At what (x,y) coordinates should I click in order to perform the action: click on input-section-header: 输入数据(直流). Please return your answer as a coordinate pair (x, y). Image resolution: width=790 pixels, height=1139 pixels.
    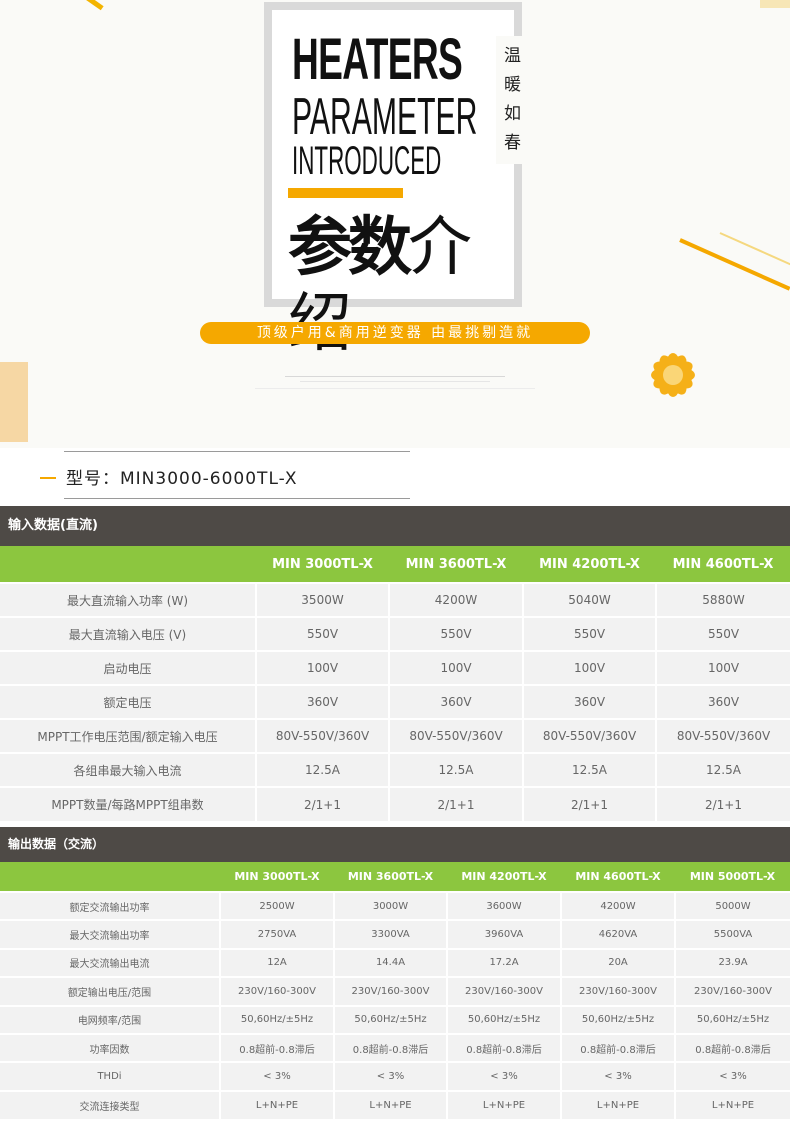
    Looking at the image, I should click on (395, 526).